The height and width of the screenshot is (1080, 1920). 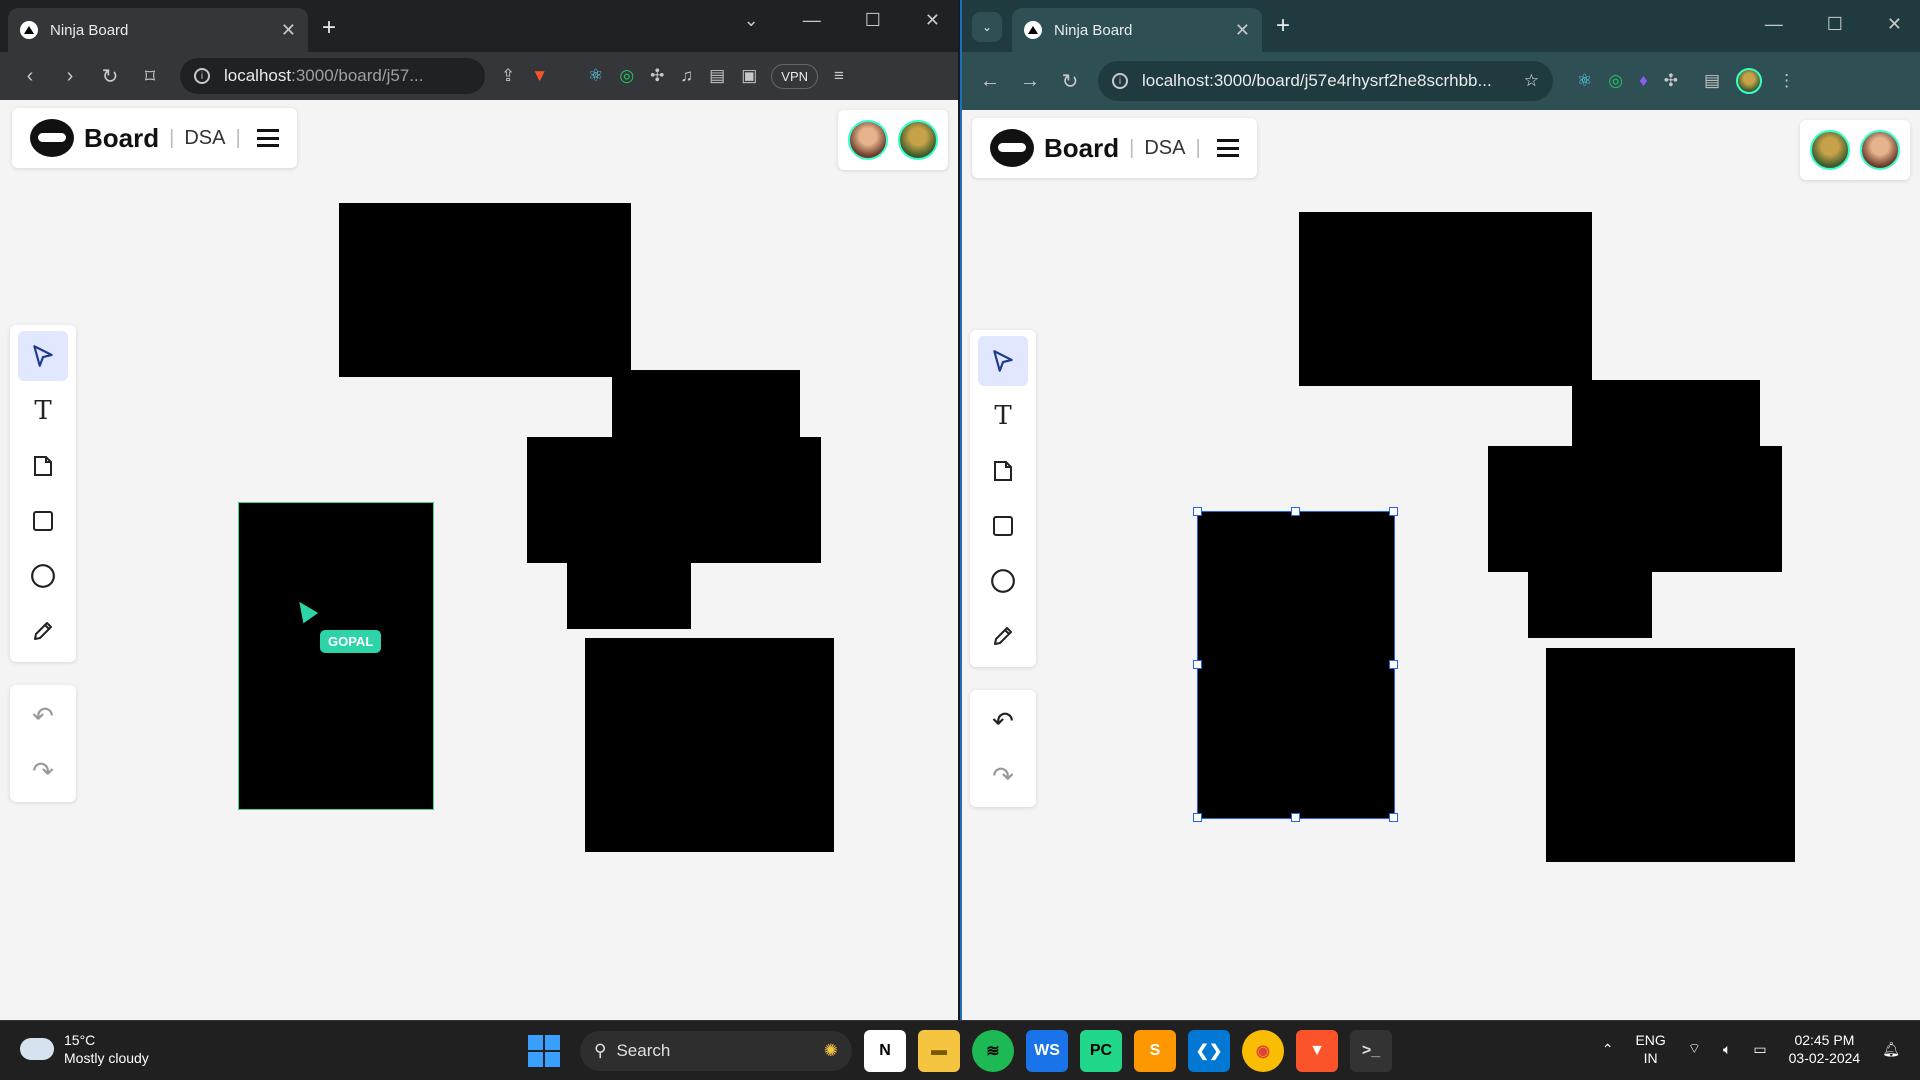 What do you see at coordinates (1101, 1051) in the screenshot?
I see `pycharm-icon: PC` at bounding box center [1101, 1051].